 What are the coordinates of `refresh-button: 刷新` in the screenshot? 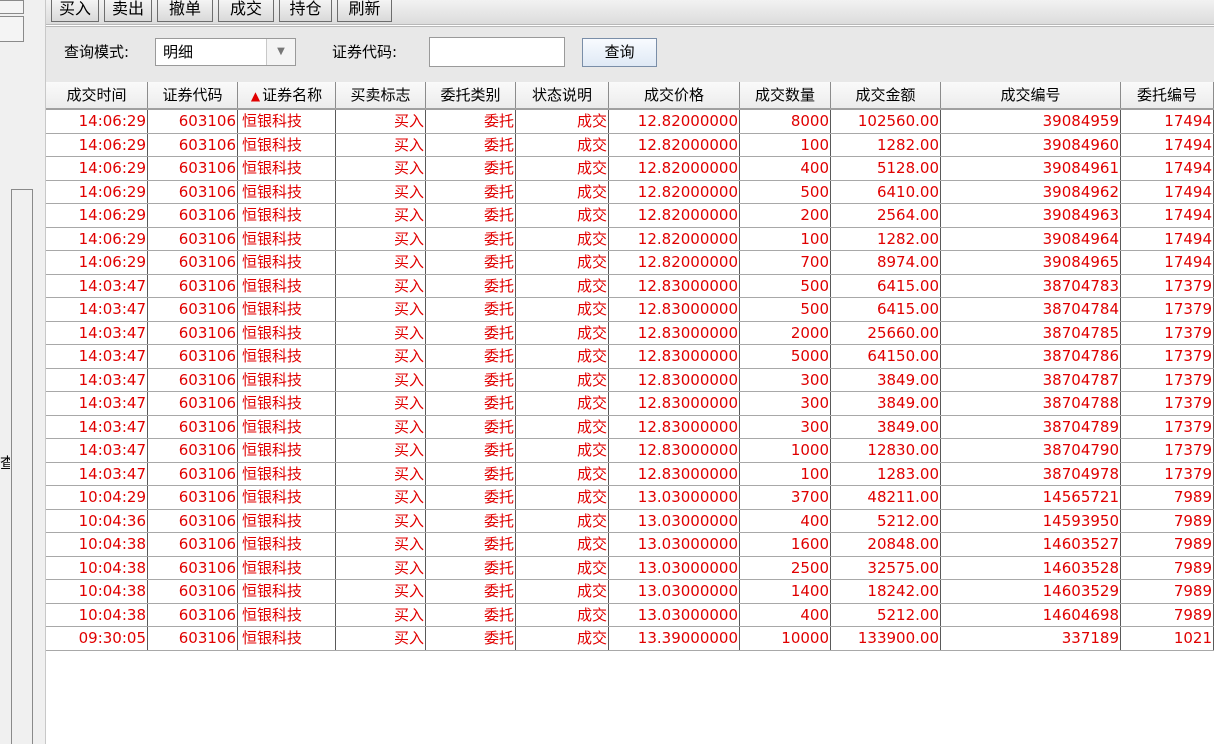 It's located at (364, 11).